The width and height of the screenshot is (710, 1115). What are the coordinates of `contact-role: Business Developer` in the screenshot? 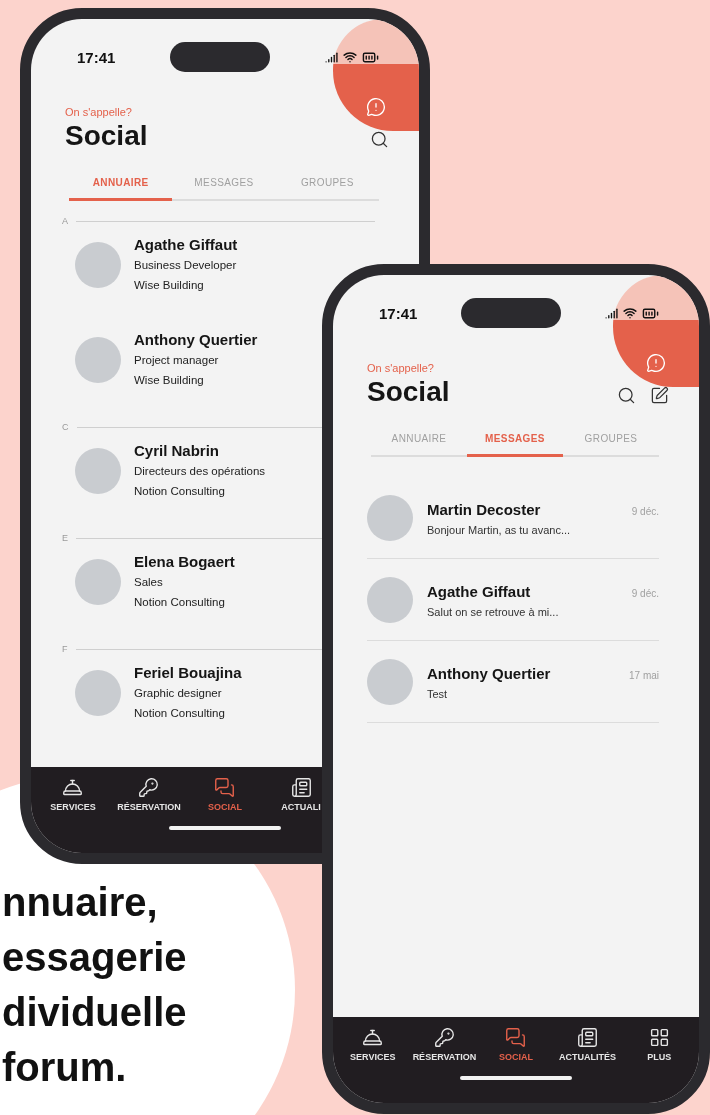 It's located at (186, 265).